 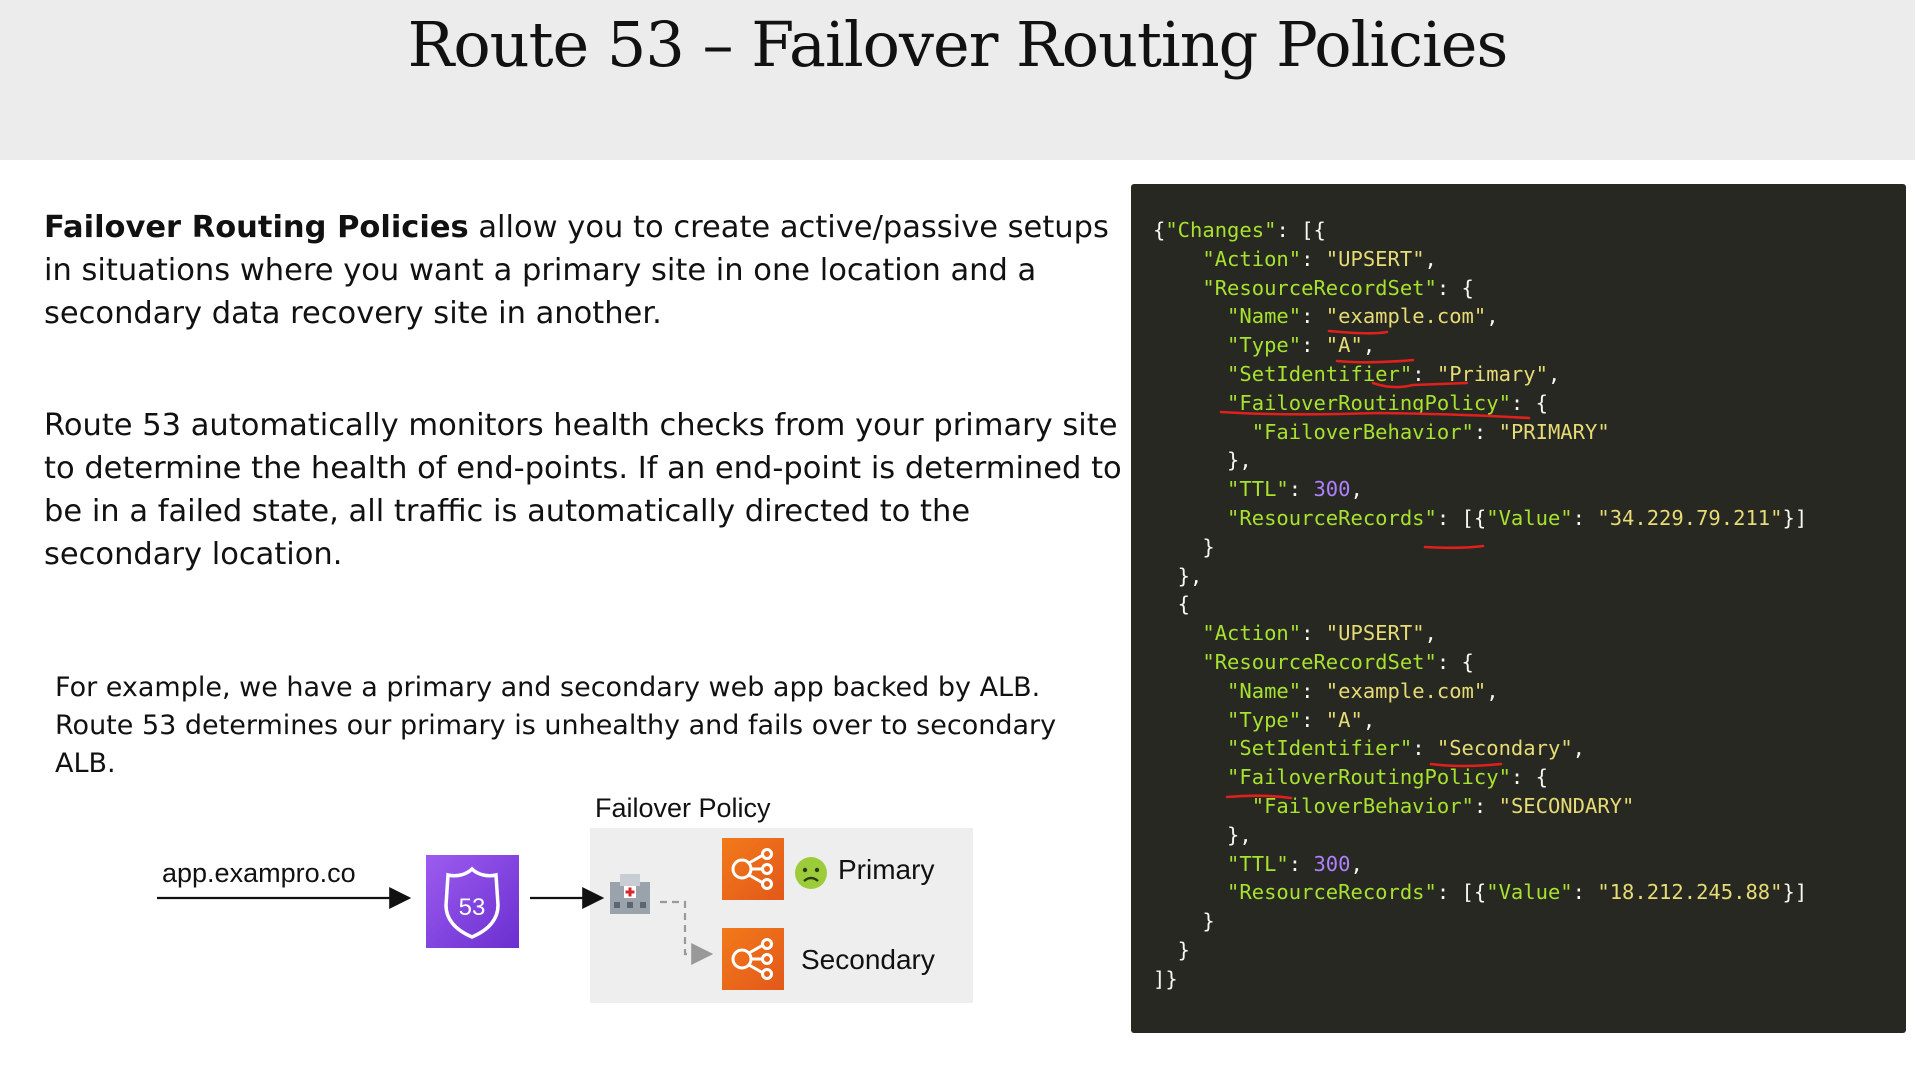 I want to click on underline-setid-secondary, so click(x=1466, y=765).